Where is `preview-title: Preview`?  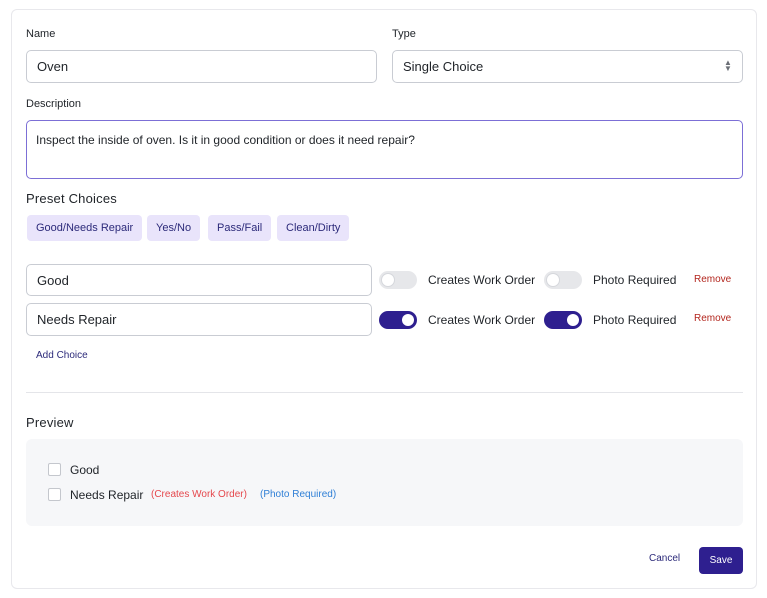 preview-title: Preview is located at coordinates (50, 422).